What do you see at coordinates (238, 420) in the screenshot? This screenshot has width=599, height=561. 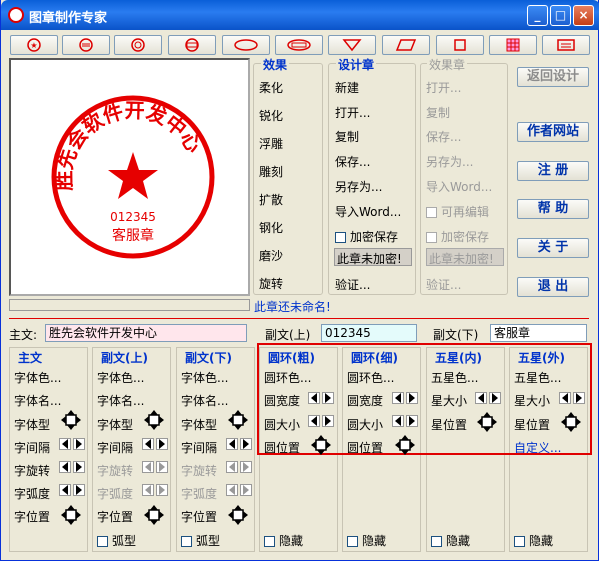 I see `subbottom-font-style-crosshair-icon` at bounding box center [238, 420].